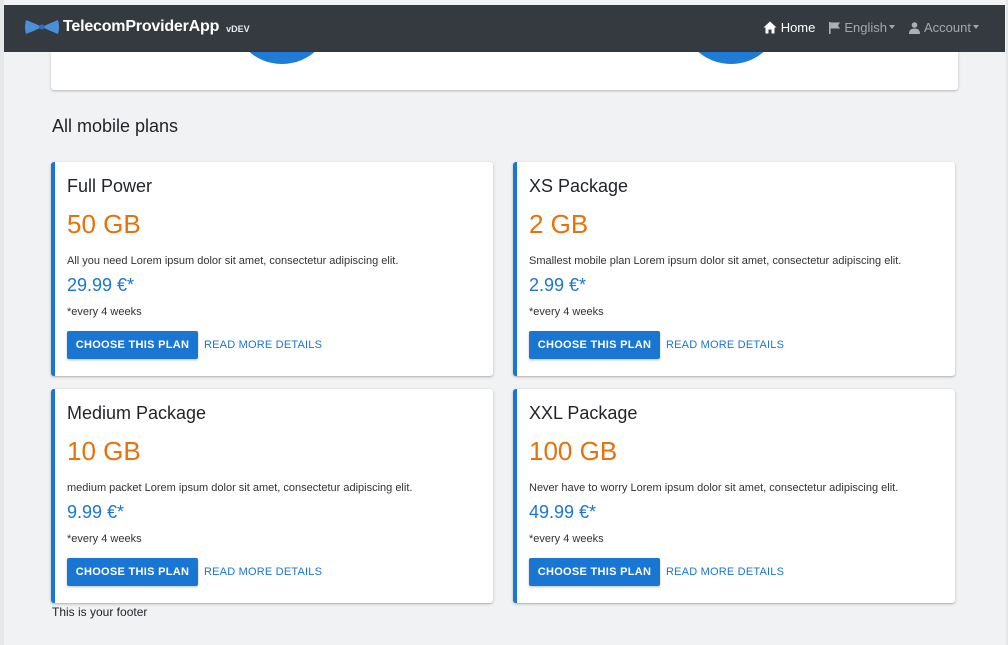  Describe the element at coordinates (915, 27) in the screenshot. I see `user-icon` at that location.